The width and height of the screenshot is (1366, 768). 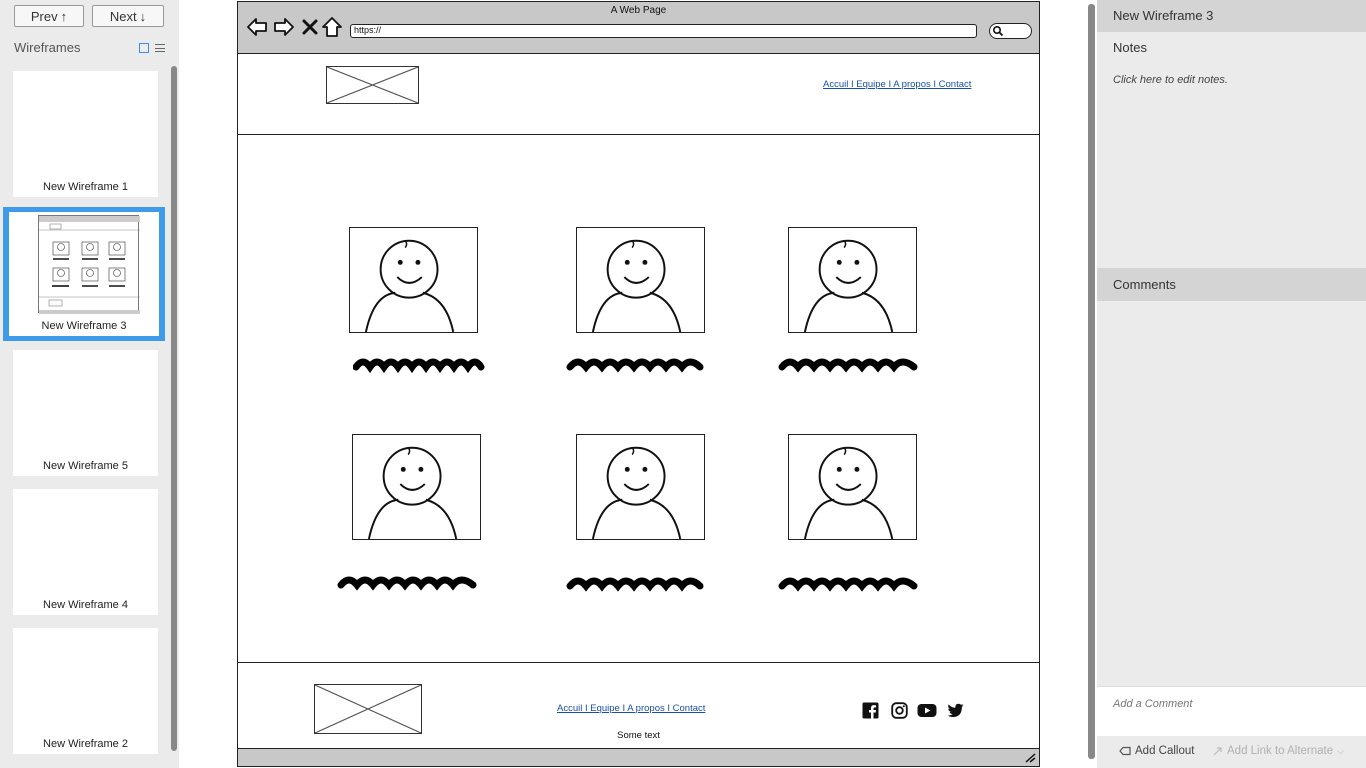 I want to click on panel-title: Wireframes, so click(x=47, y=47).